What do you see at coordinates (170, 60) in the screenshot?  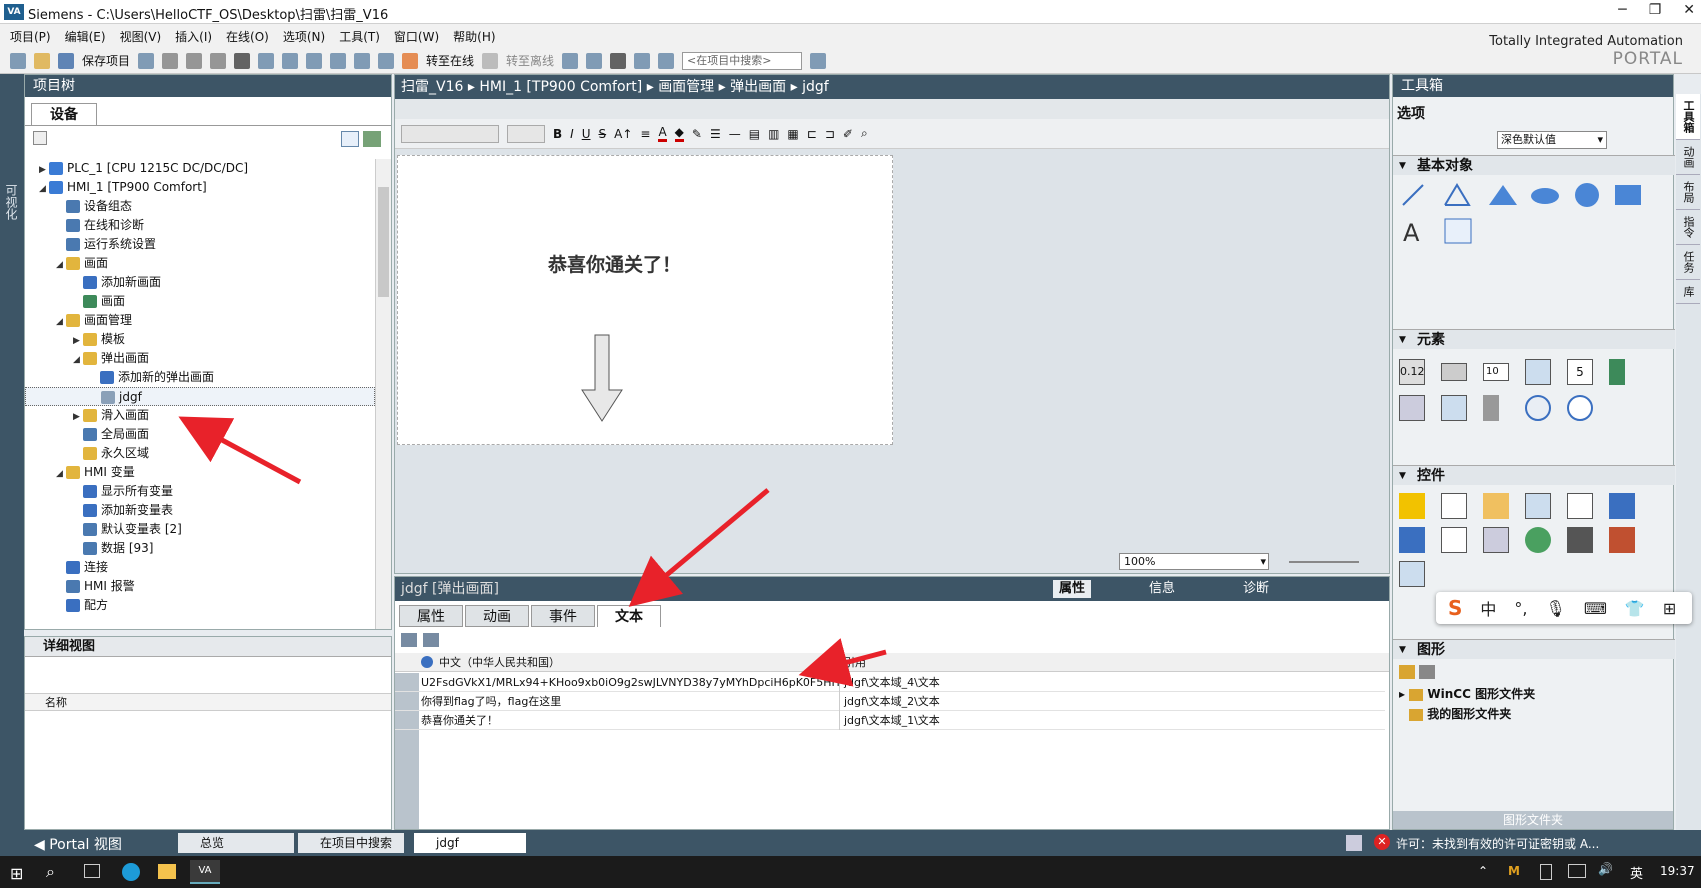 I see `cut-icon` at bounding box center [170, 60].